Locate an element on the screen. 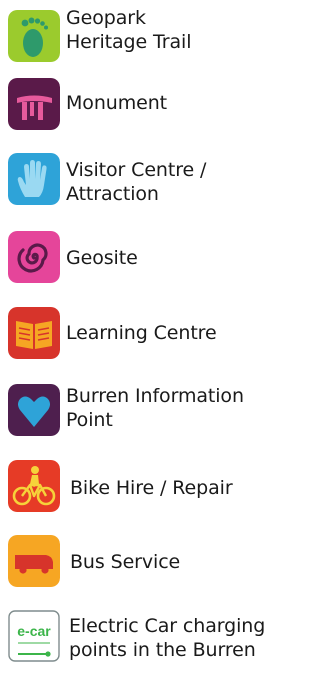 The height and width of the screenshot is (674, 320). cyclist-icon is located at coordinates (34, 486).